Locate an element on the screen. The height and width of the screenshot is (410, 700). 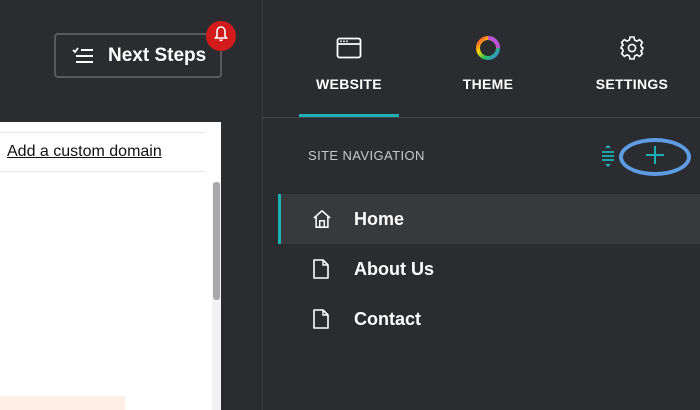
tab-website-label: WEBSITE is located at coordinates (349, 84).